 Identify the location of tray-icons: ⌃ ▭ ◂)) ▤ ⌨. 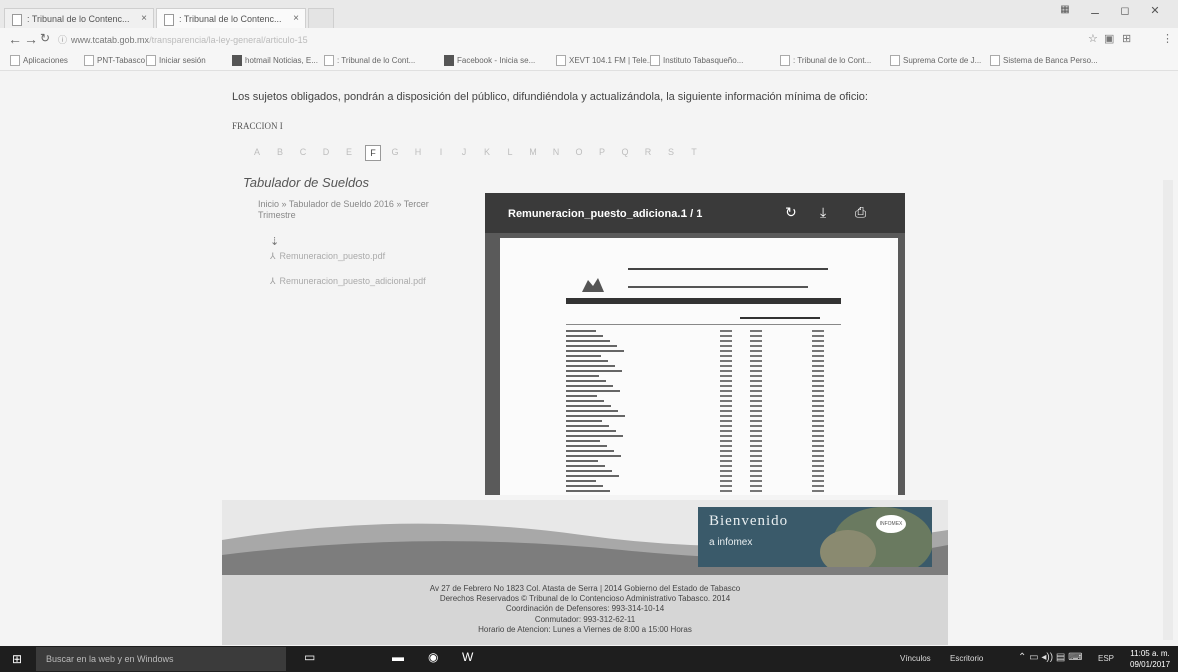
(1050, 657).